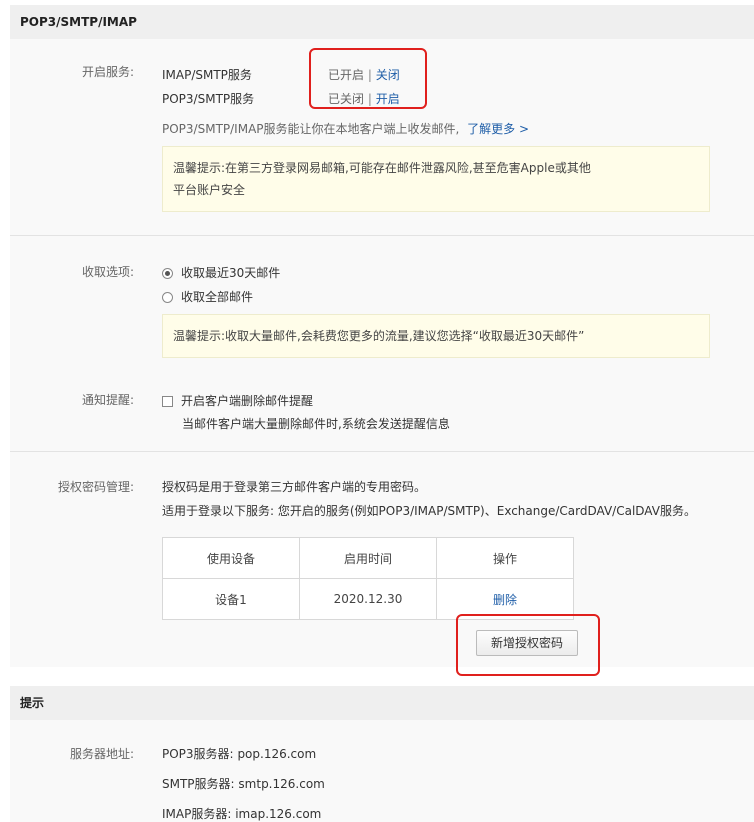 The width and height of the screenshot is (754, 822). What do you see at coordinates (247, 401) in the screenshot?
I see `notify-option-label: 开启客户端删除邮件提醒` at bounding box center [247, 401].